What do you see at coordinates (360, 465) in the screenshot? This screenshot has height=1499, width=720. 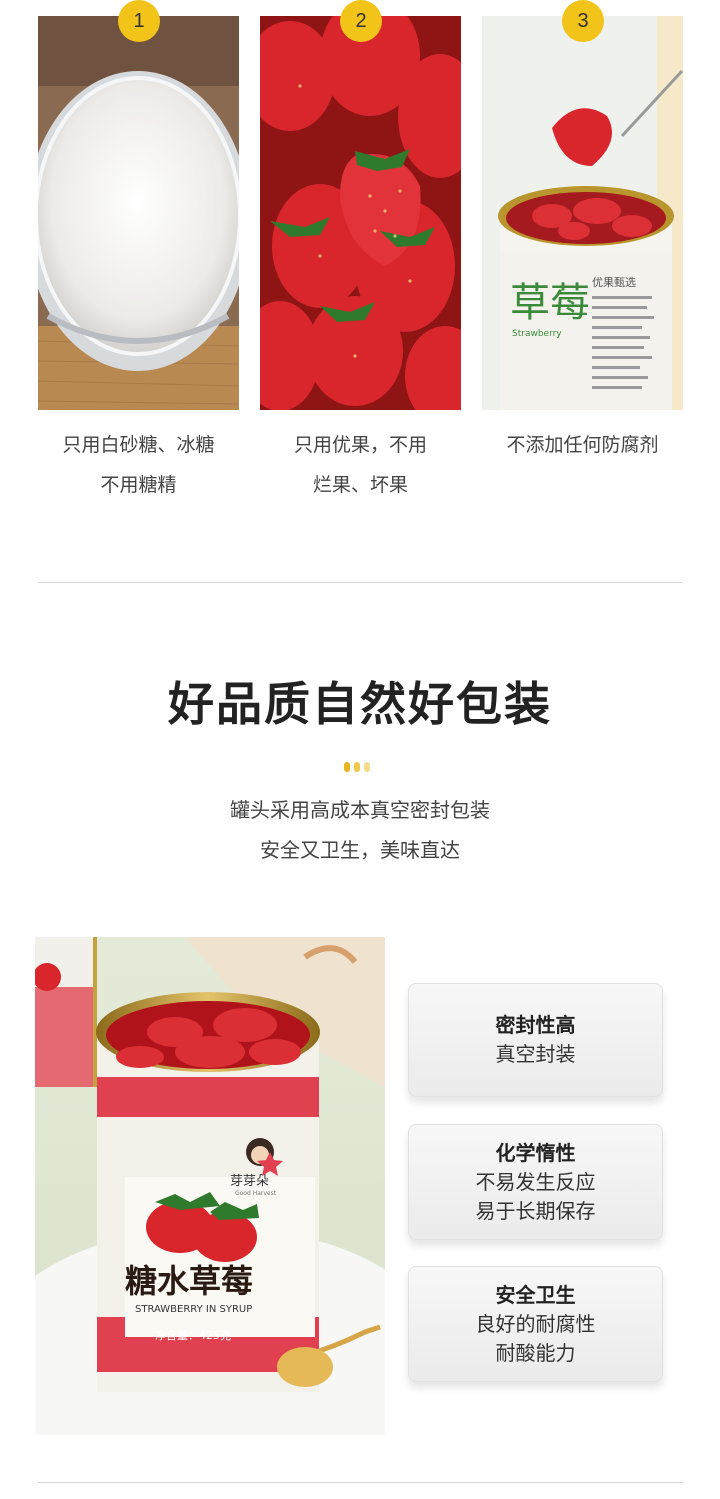 I see `feature-caption: 只用优果，不用 烂果、坏果` at bounding box center [360, 465].